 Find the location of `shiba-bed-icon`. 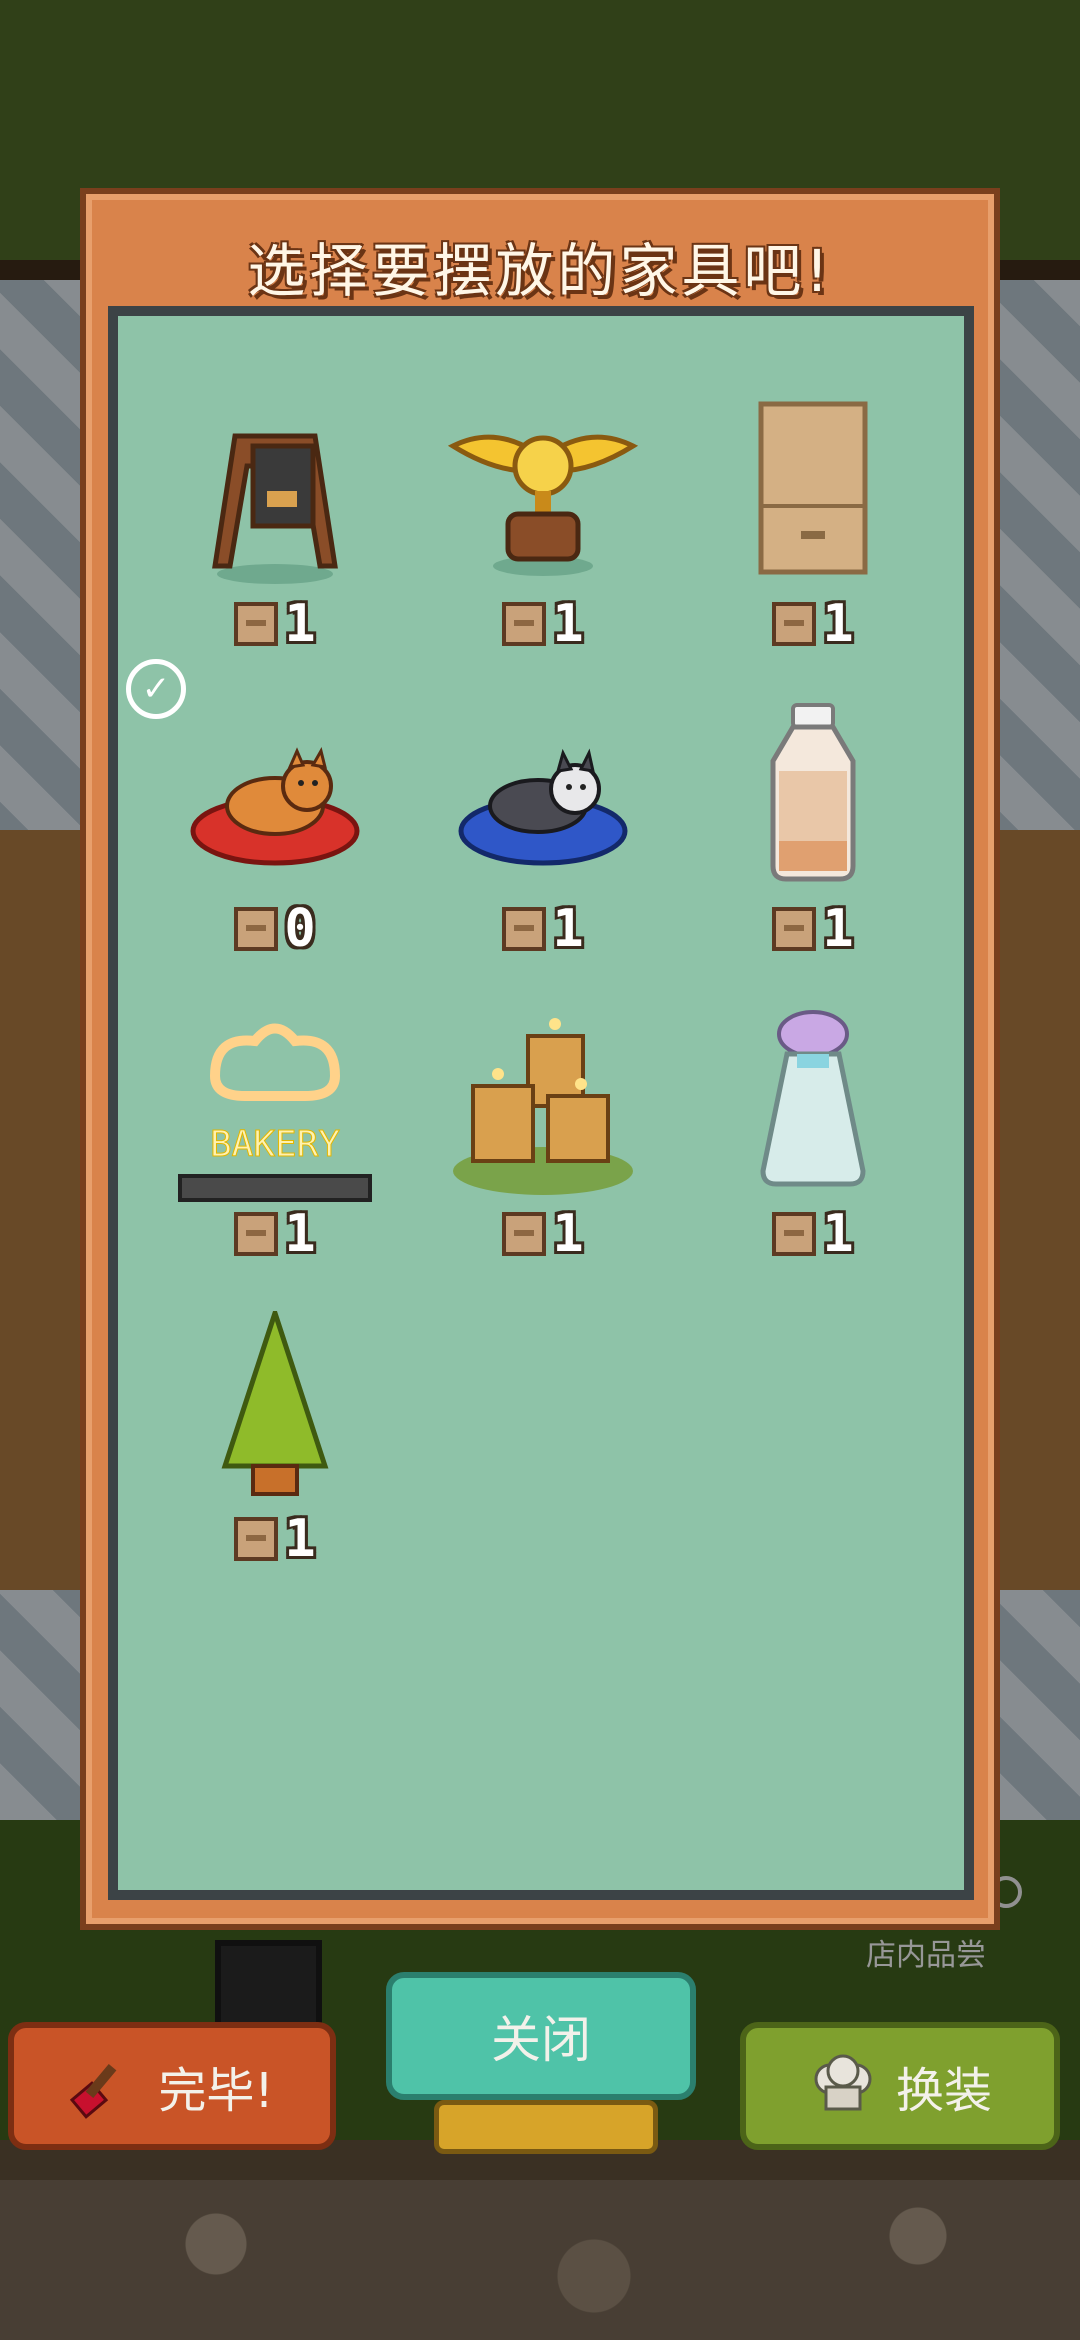

shiba-bed-icon is located at coordinates (275, 806).